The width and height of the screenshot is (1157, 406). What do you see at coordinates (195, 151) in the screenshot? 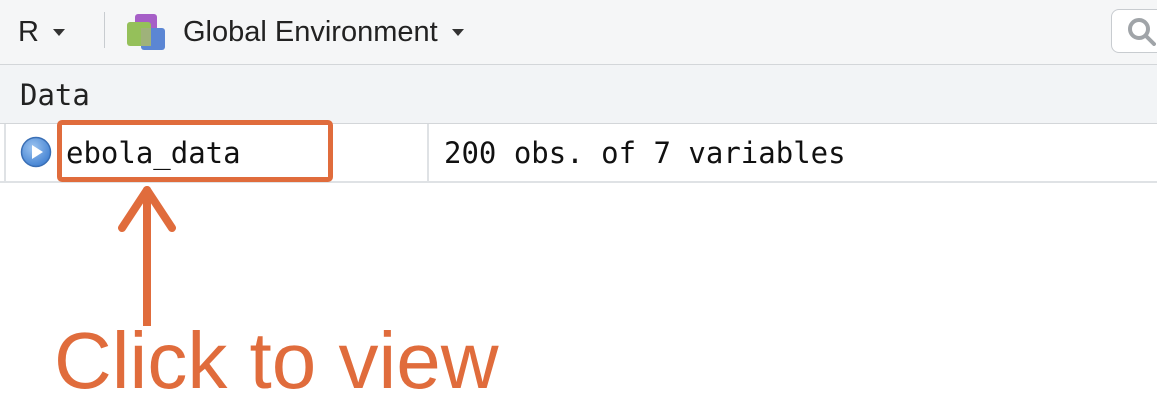
I see `highlight-box` at bounding box center [195, 151].